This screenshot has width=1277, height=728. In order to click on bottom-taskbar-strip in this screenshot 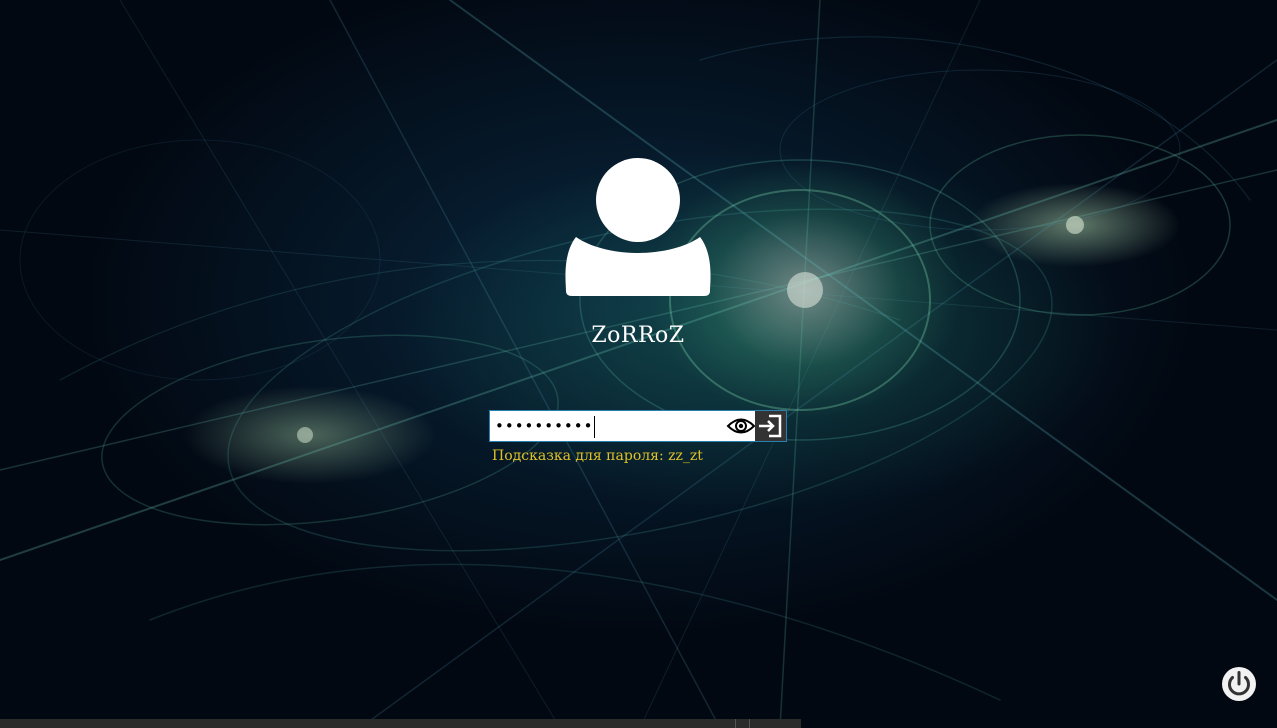, I will do `click(400, 723)`.